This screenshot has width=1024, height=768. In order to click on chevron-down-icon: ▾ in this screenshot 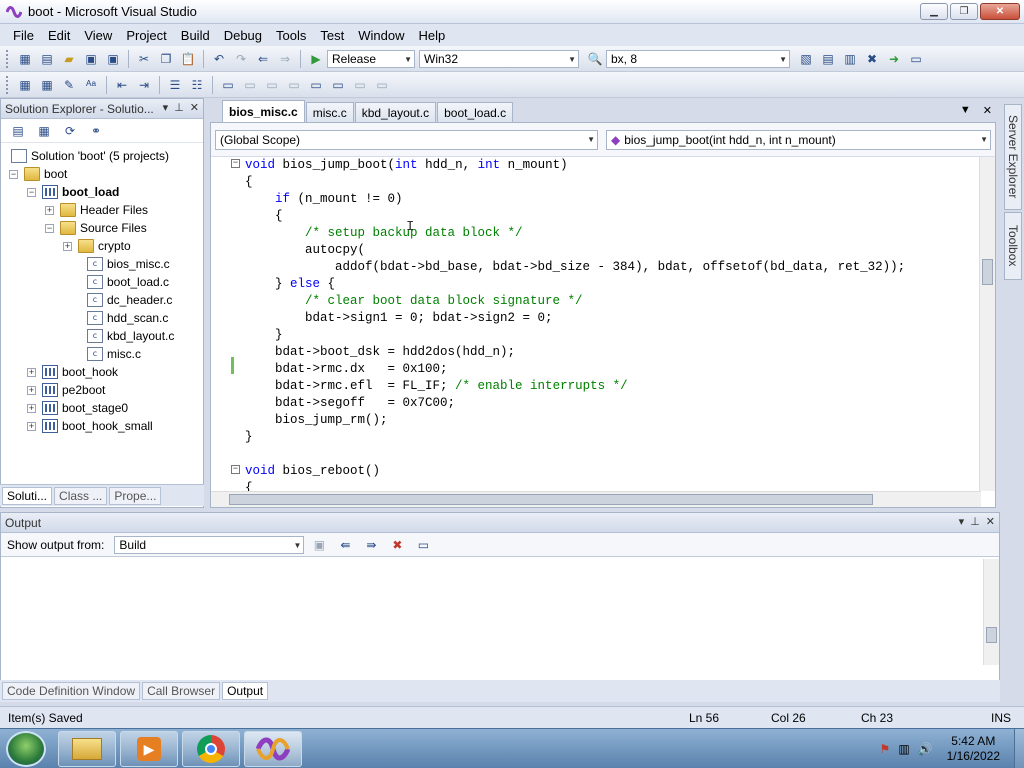, I will do `click(962, 521)`.